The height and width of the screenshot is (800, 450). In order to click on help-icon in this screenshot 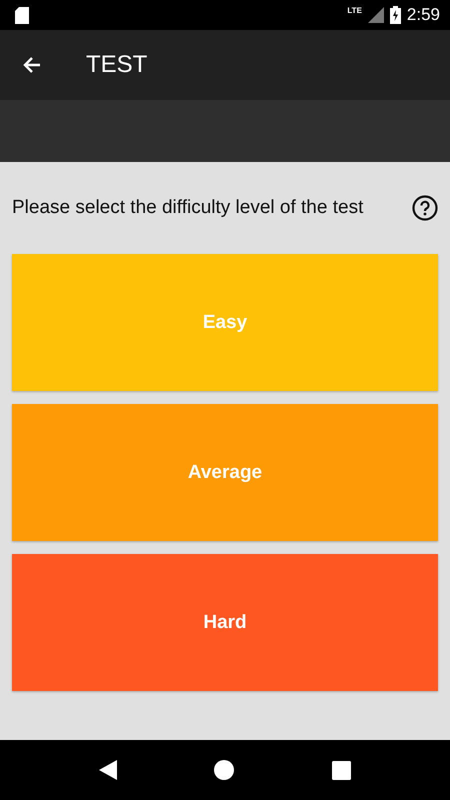, I will do `click(425, 208)`.